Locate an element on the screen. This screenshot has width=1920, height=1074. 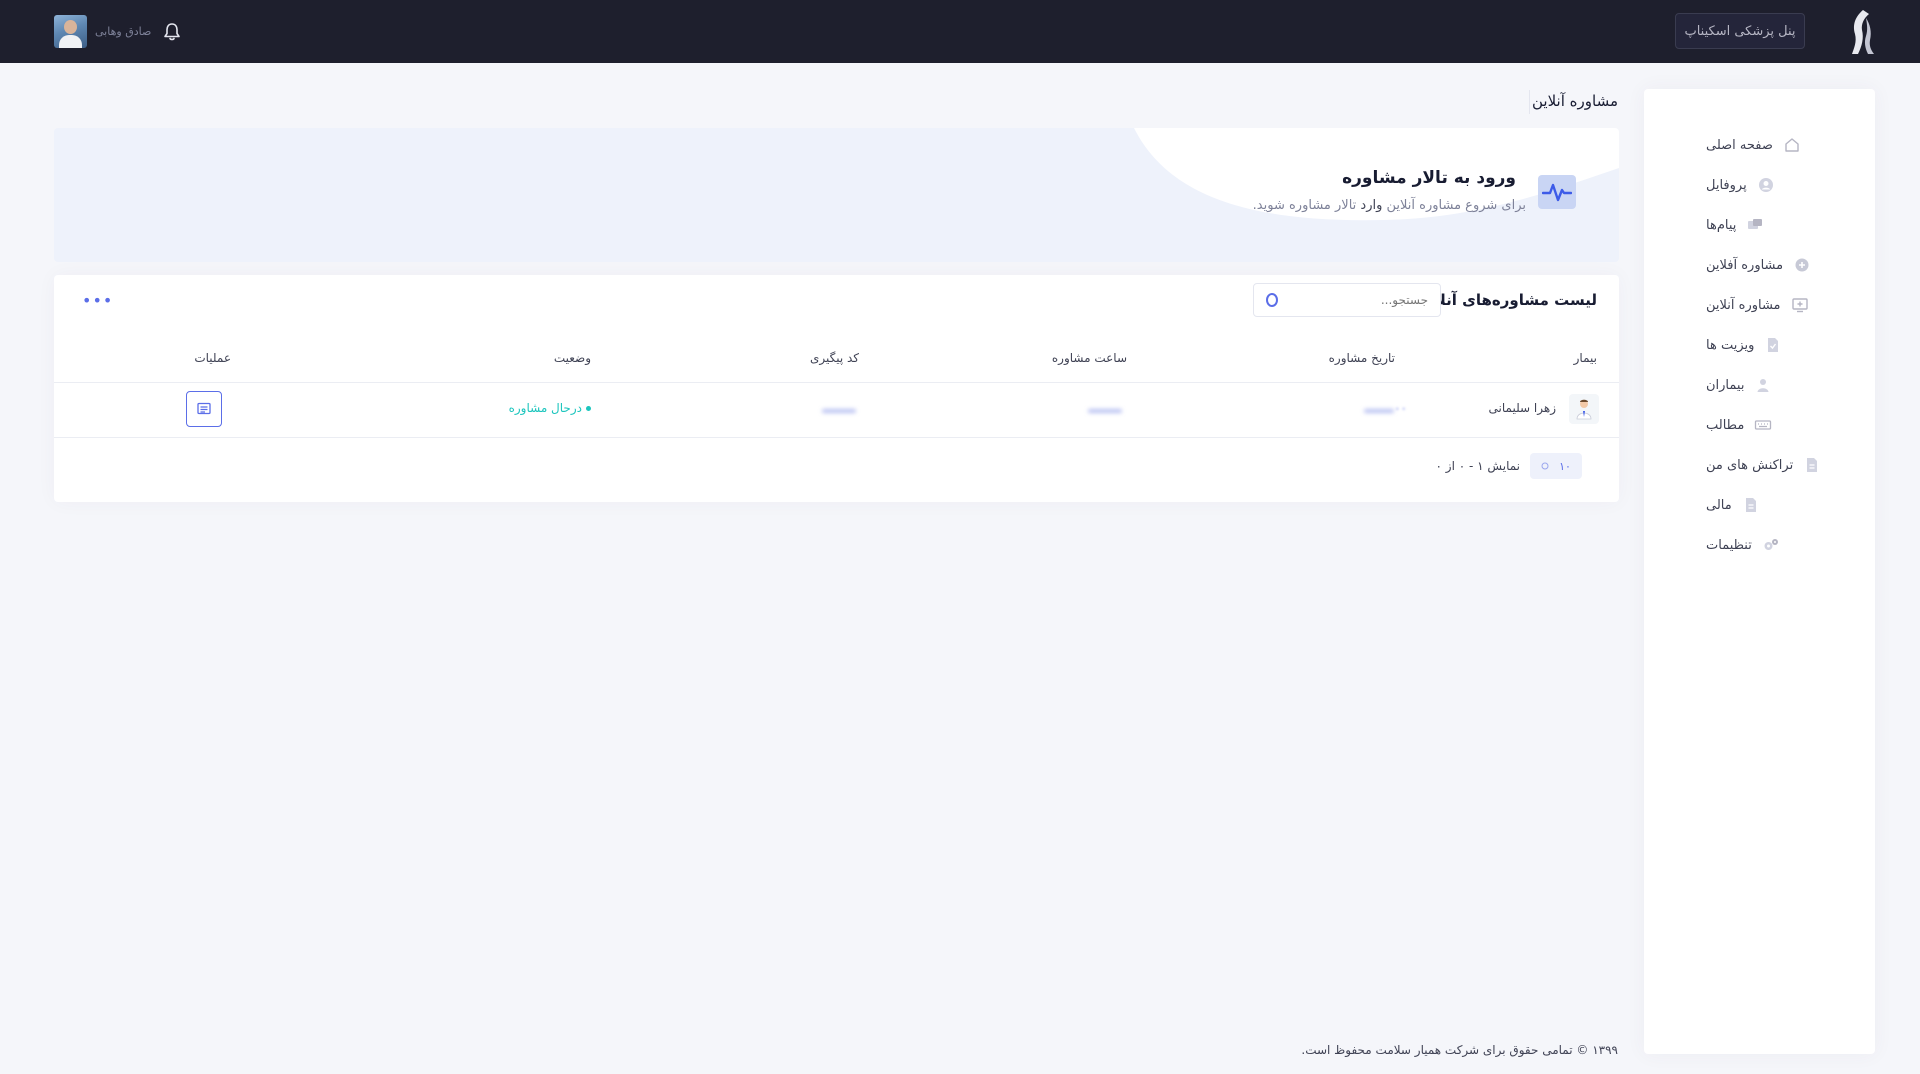
column-header-tracking-code: کد پیگیری is located at coordinates (834, 358).